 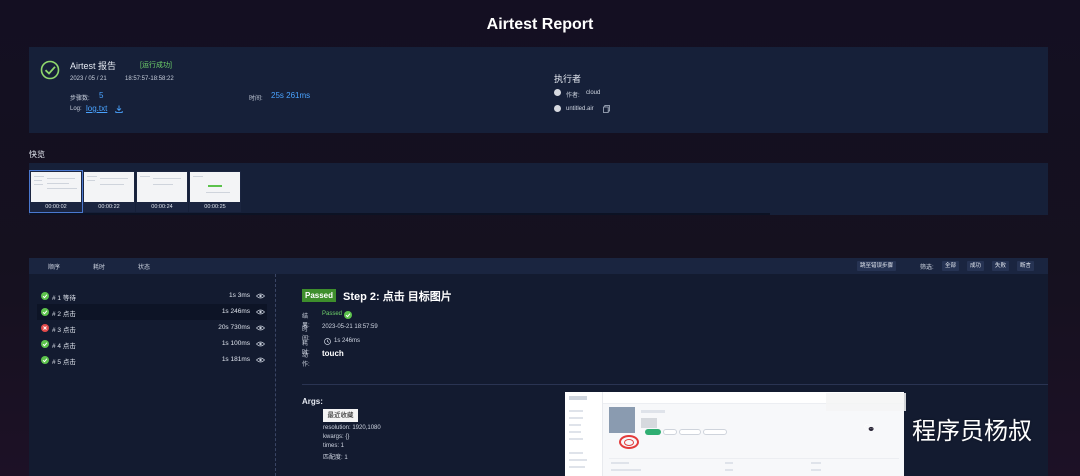 What do you see at coordinates (350, 327) in the screenshot?
I see `time-value: 2023-05-21 18:57:59` at bounding box center [350, 327].